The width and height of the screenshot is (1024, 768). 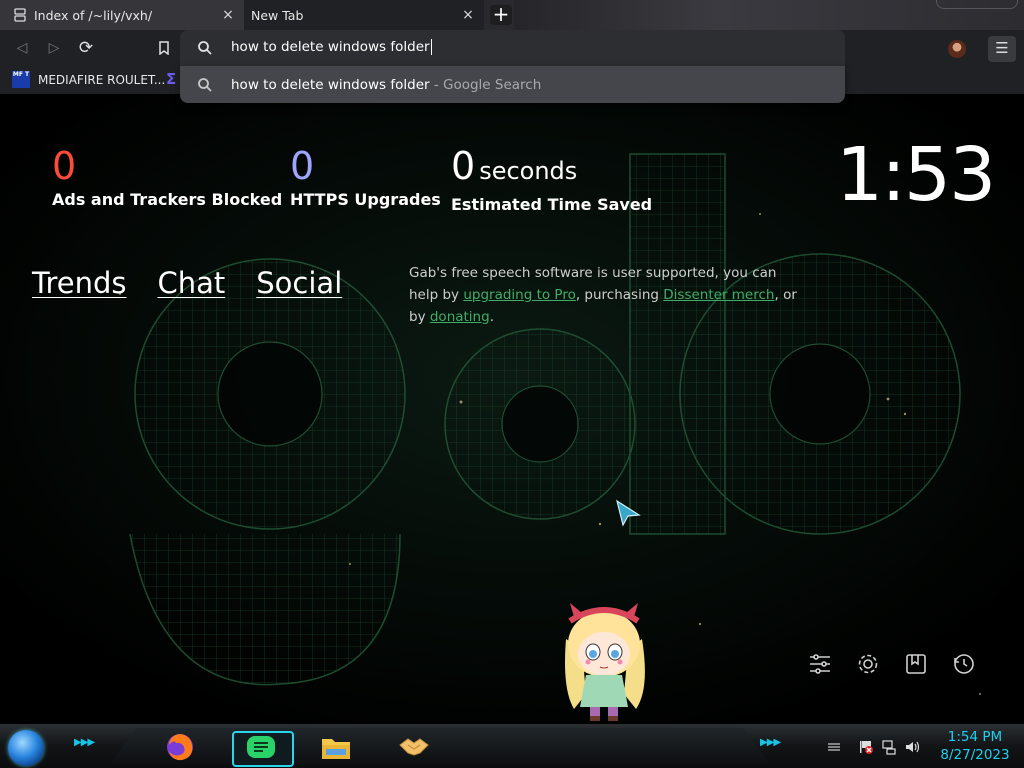 I want to click on top-links: Trends Chat Social, so click(x=187, y=283).